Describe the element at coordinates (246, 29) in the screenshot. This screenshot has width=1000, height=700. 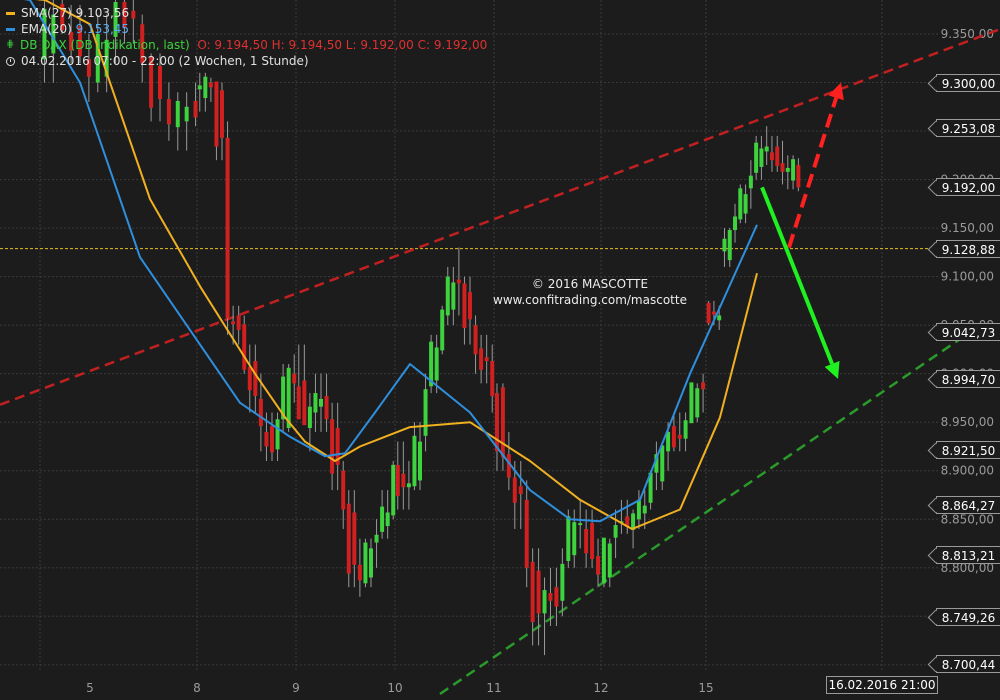
I see `legend-ema: EMA(20) 9.153,45` at that location.